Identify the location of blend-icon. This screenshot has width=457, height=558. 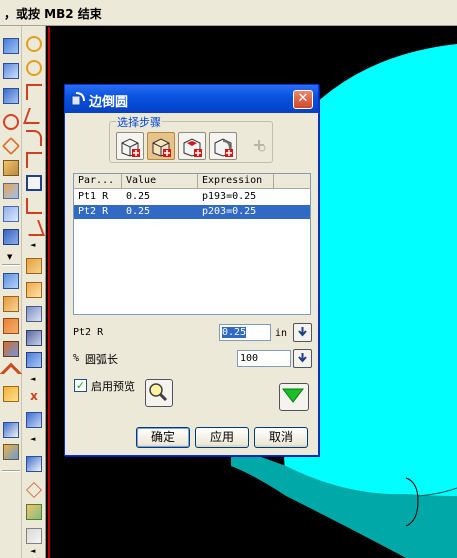
(78, 99).